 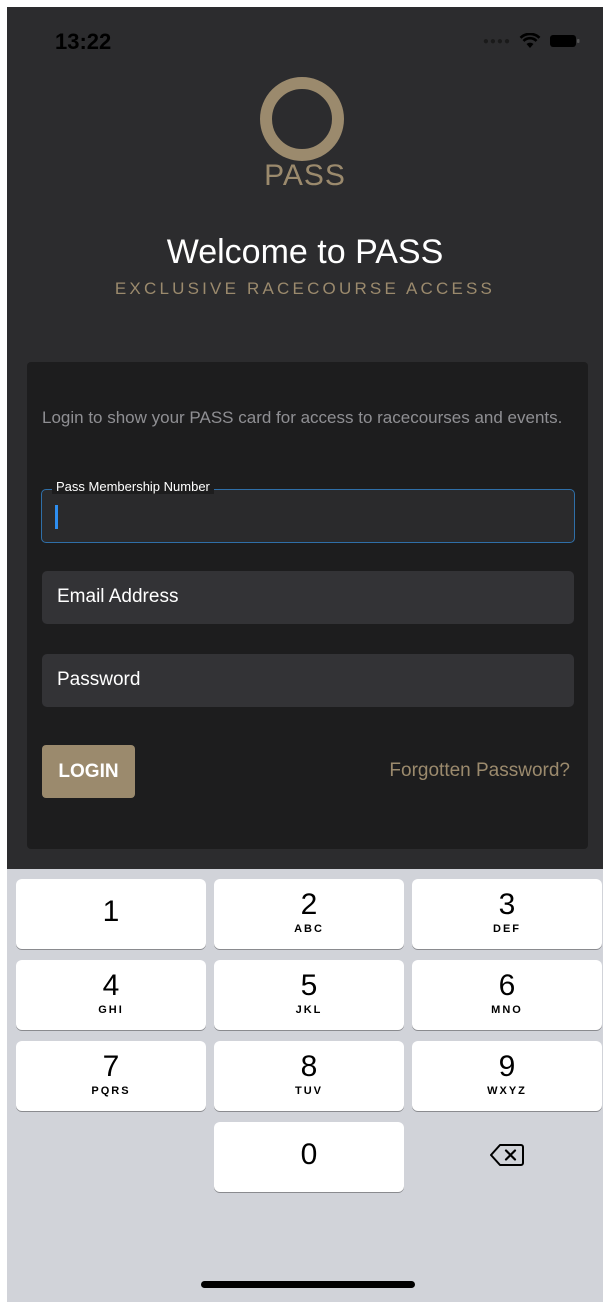 I want to click on key-5: 5 JKL, so click(x=309, y=995).